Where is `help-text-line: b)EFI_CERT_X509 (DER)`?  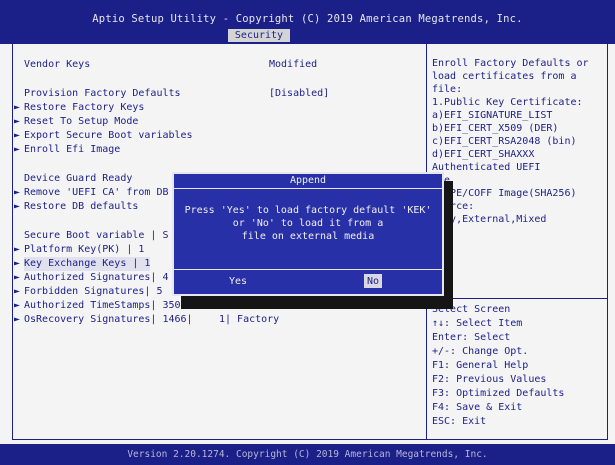 help-text-line: b)EFI_CERT_X509 (DER) is located at coordinates (495, 128).